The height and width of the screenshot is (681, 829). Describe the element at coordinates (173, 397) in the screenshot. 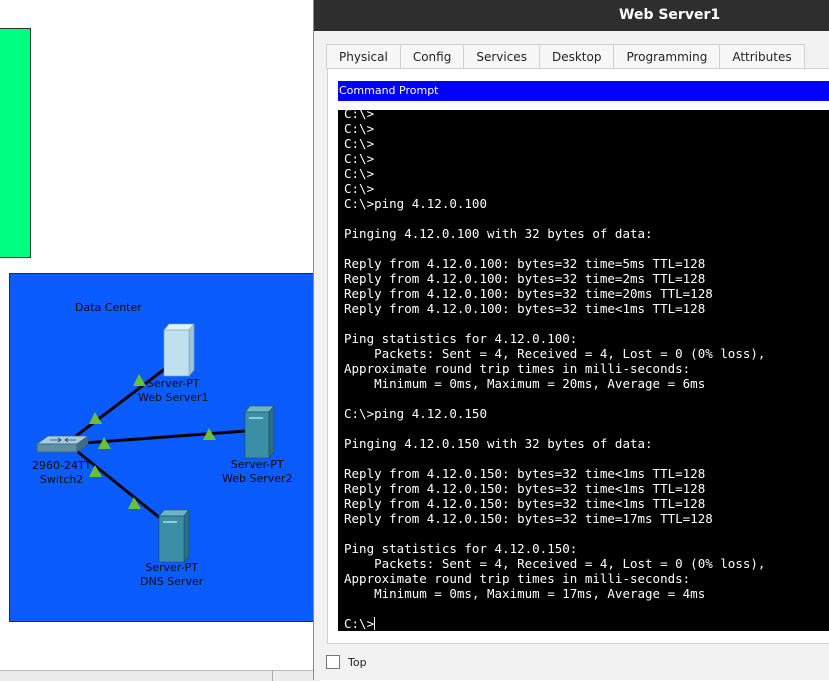

I see `device-name-label: Web Server1` at that location.